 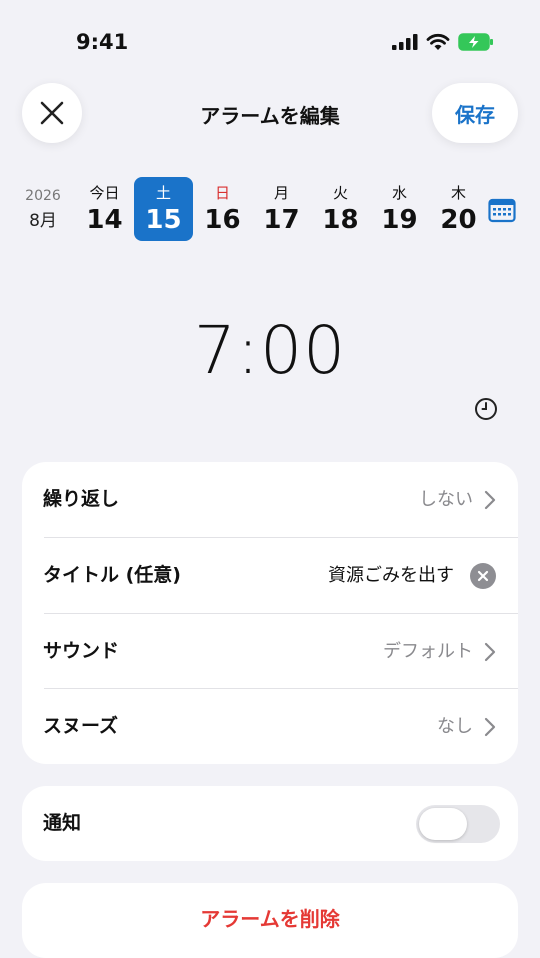 I want to click on title-row: タイトル (任意) 資源ごみを出す, so click(x=270, y=575).